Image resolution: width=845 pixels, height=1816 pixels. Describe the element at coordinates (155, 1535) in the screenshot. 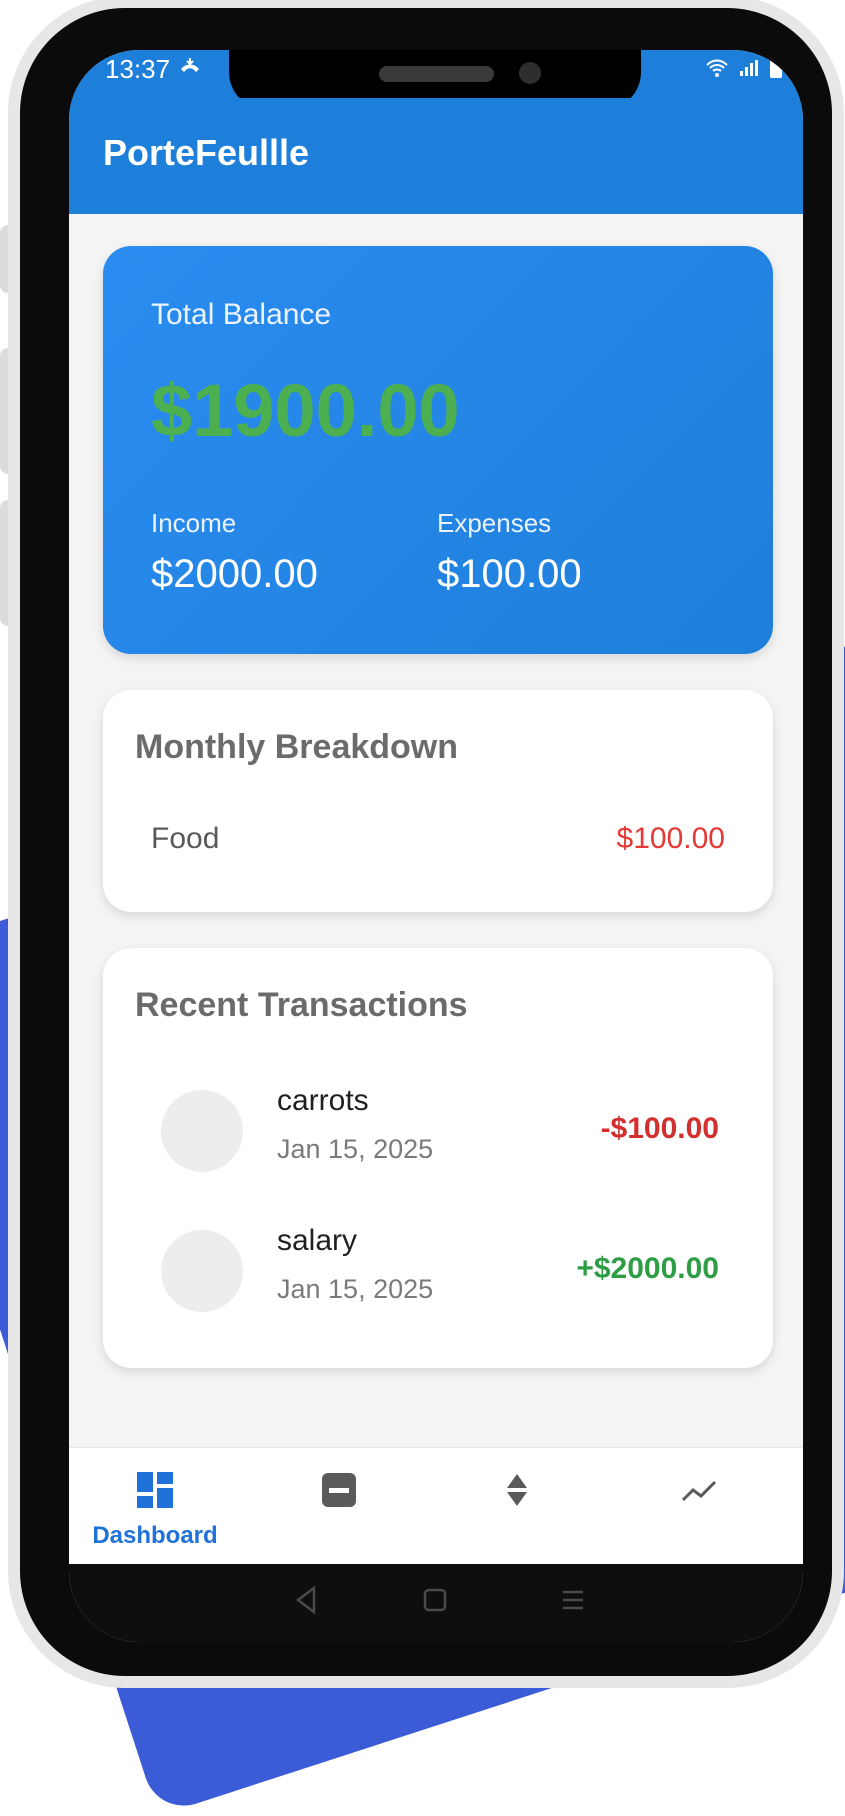

I see `nav-dashboard-label: Dashboard` at that location.